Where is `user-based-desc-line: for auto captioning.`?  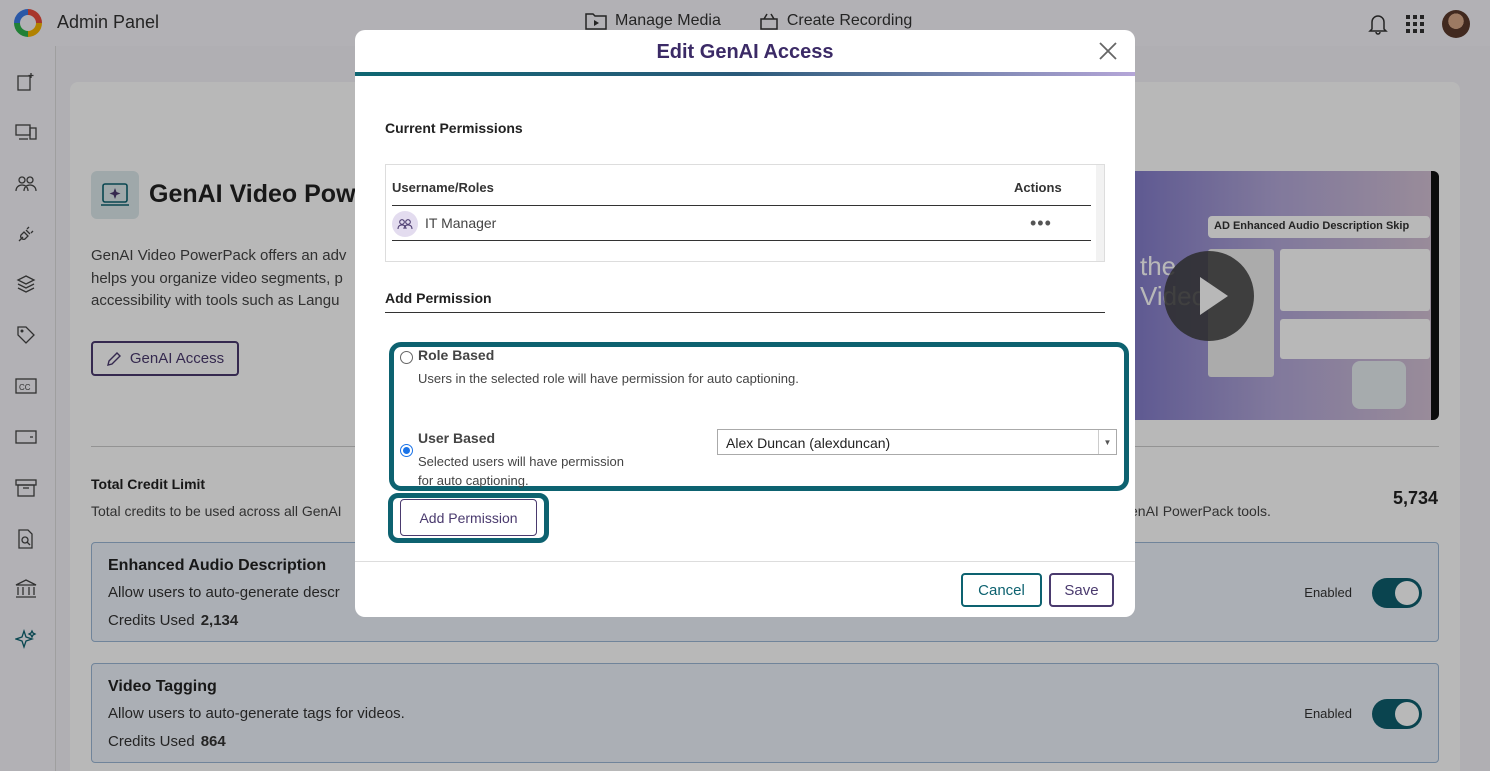
user-based-desc-line: for auto captioning. is located at coordinates (473, 480).